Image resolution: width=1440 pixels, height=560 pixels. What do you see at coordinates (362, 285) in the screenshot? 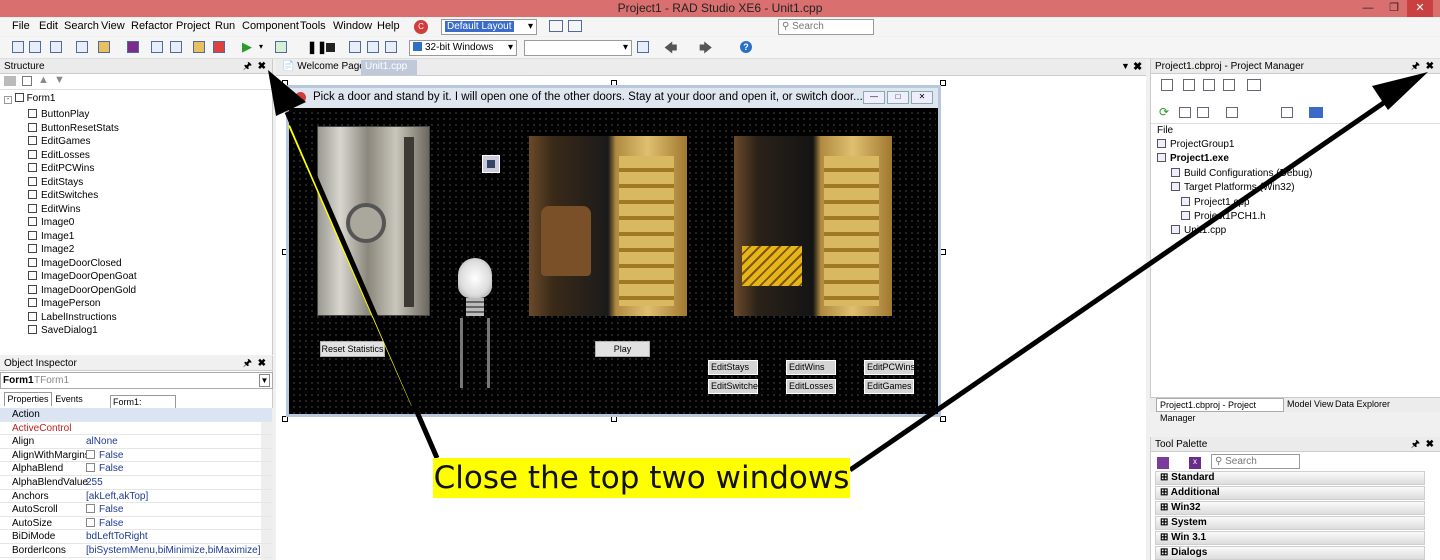
I see `arrow-left-shaft` at bounding box center [362, 285].